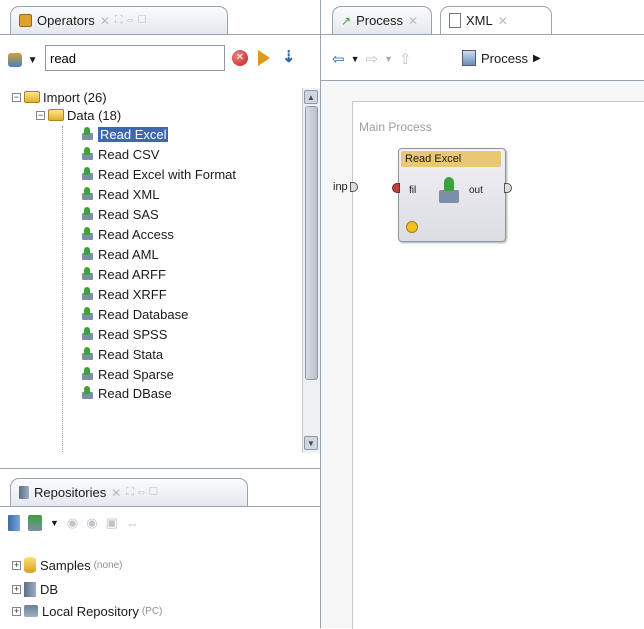  Describe the element at coordinates (131, 354) in the screenshot. I see `tree-item-label: Read Stata` at that location.